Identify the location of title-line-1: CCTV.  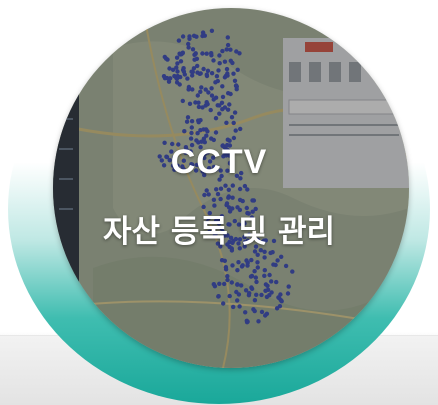
(219, 162).